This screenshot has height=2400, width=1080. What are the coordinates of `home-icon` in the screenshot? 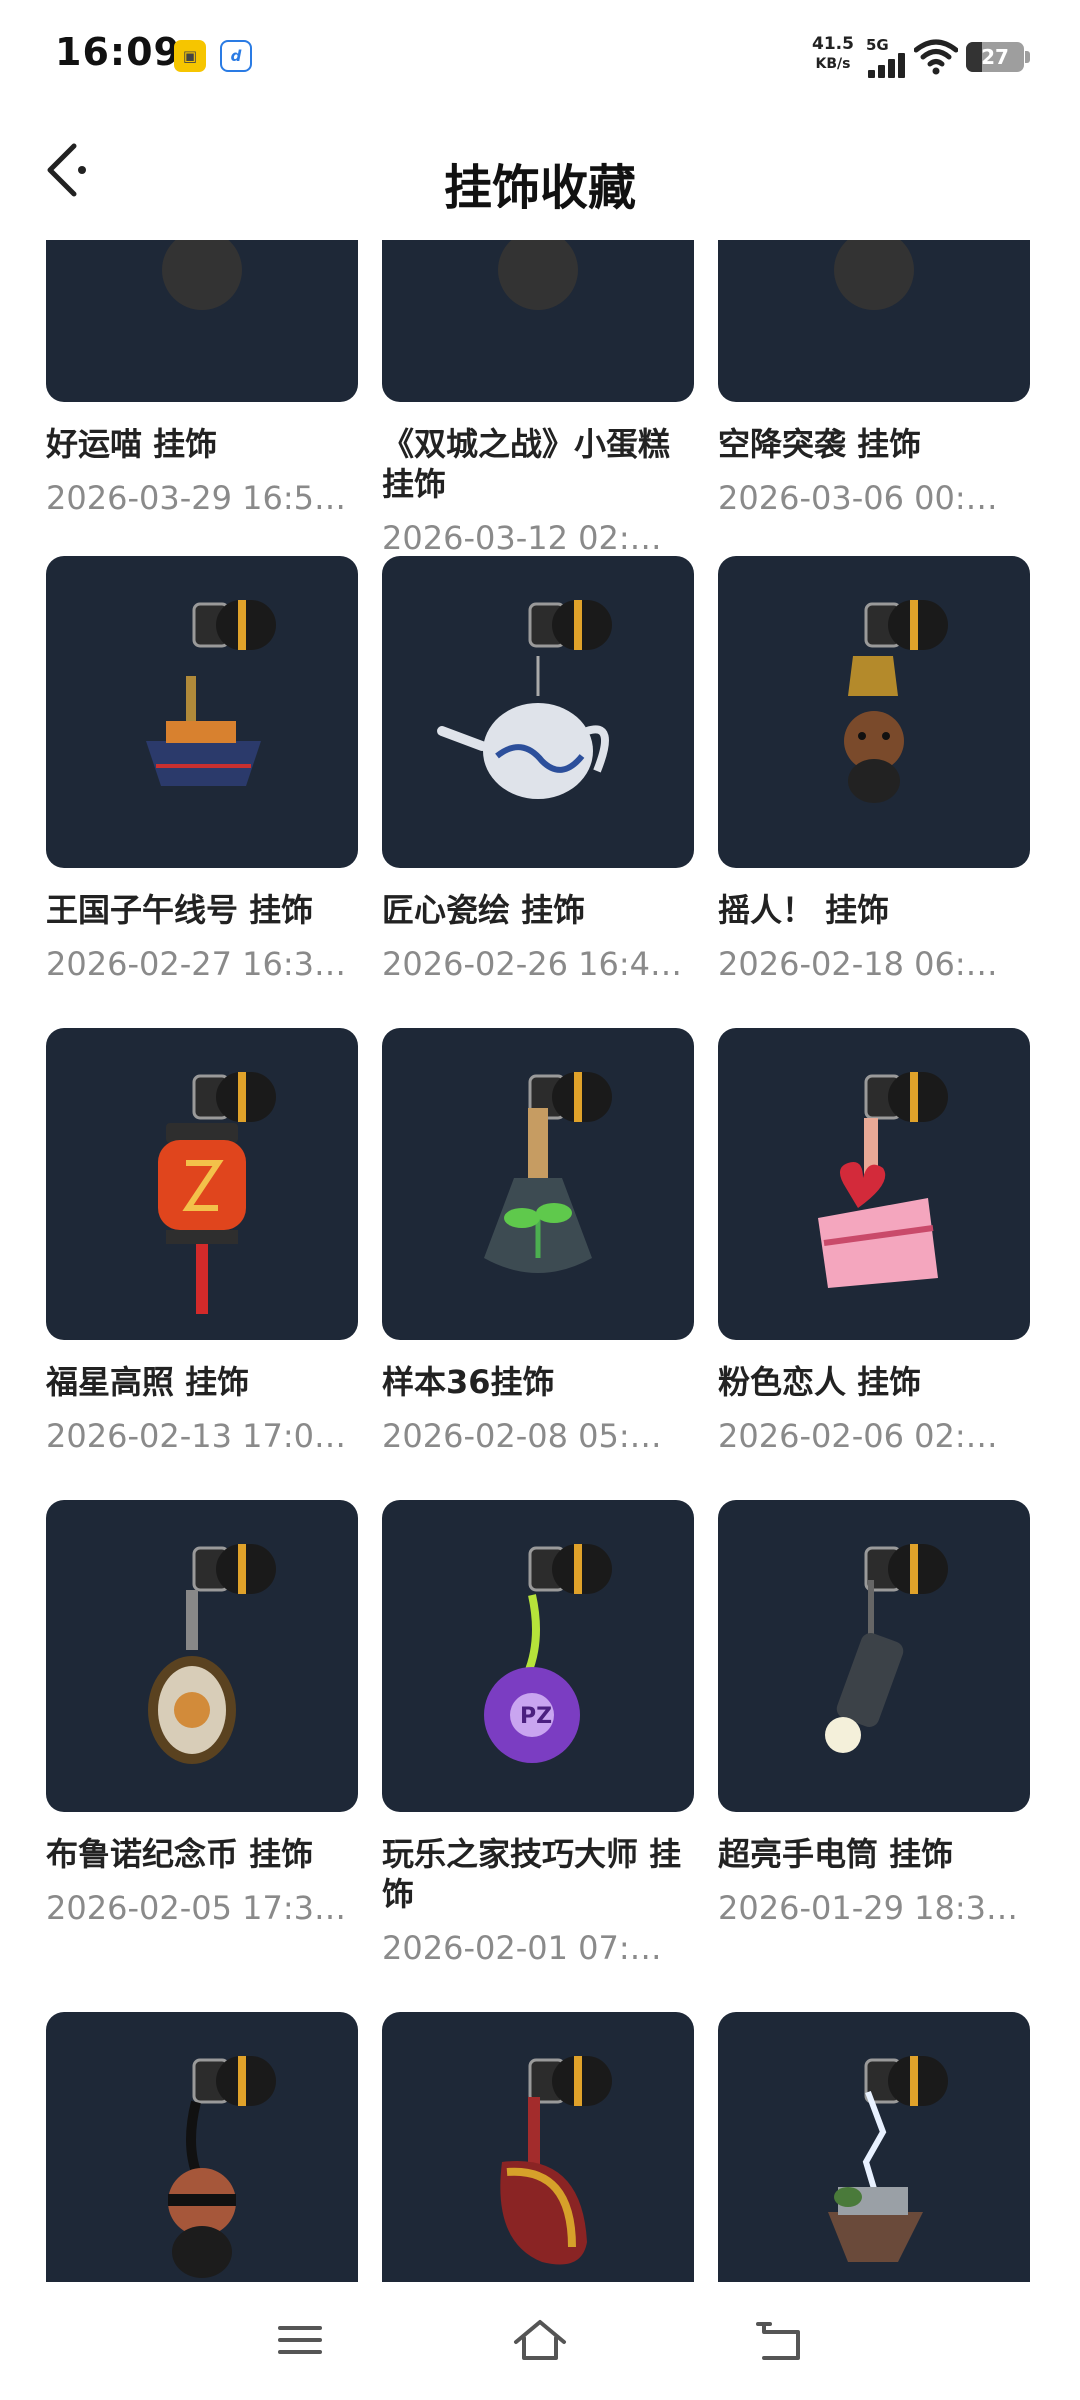 It's located at (540, 2340).